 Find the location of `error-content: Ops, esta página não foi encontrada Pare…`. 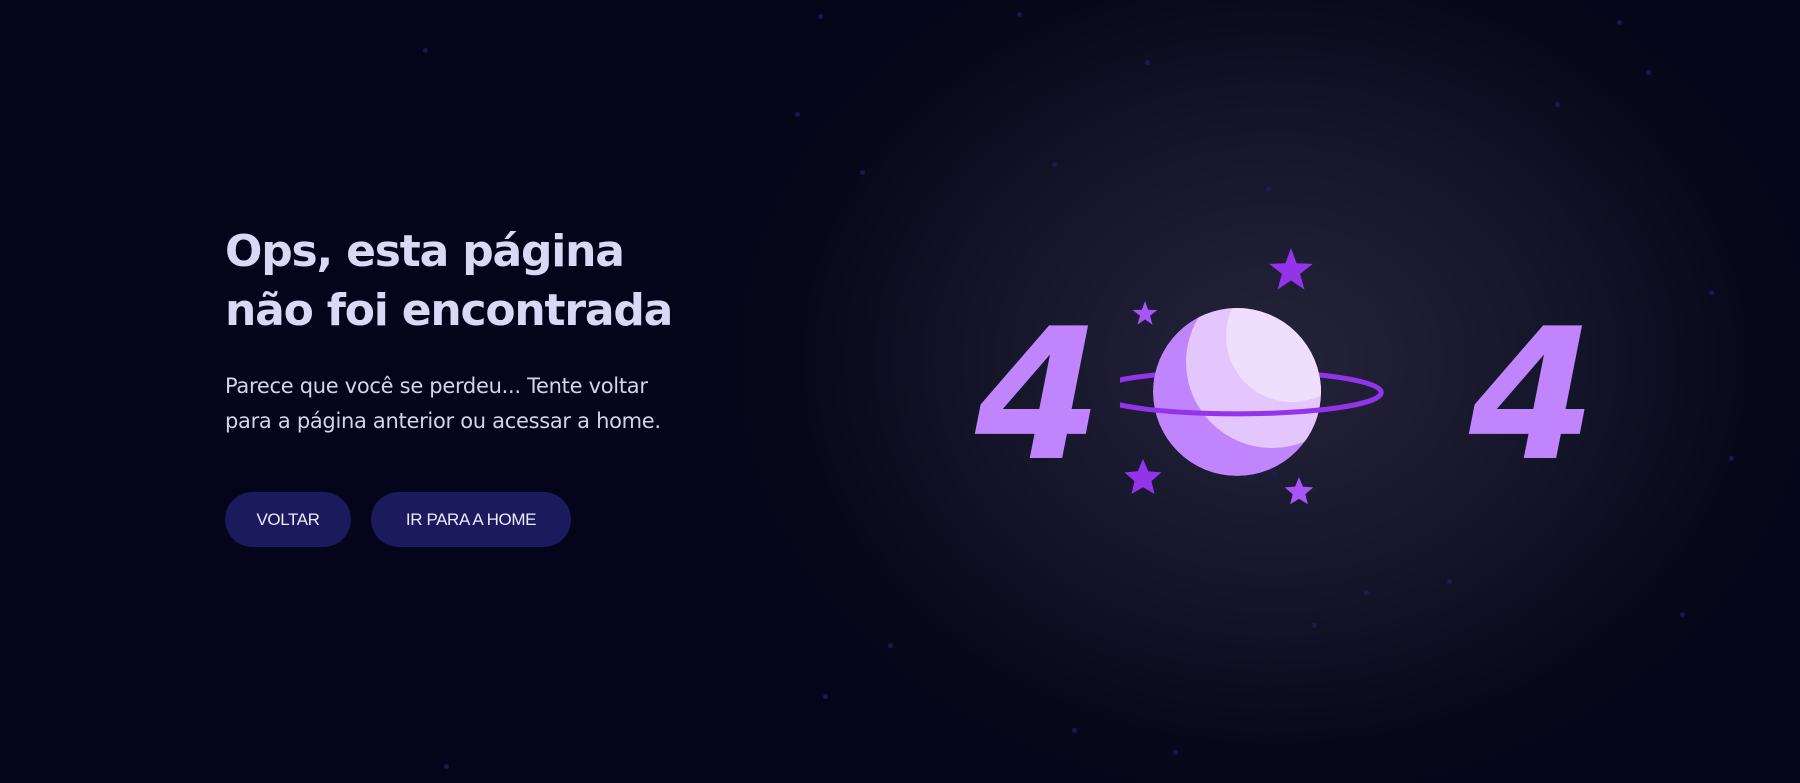

error-content: Ops, esta página não foi encontrada Pare… is located at coordinates (485, 384).